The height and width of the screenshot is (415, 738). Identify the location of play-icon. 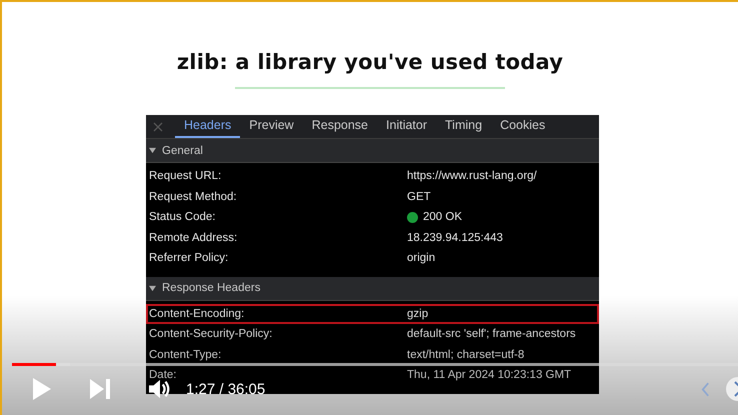
(42, 389).